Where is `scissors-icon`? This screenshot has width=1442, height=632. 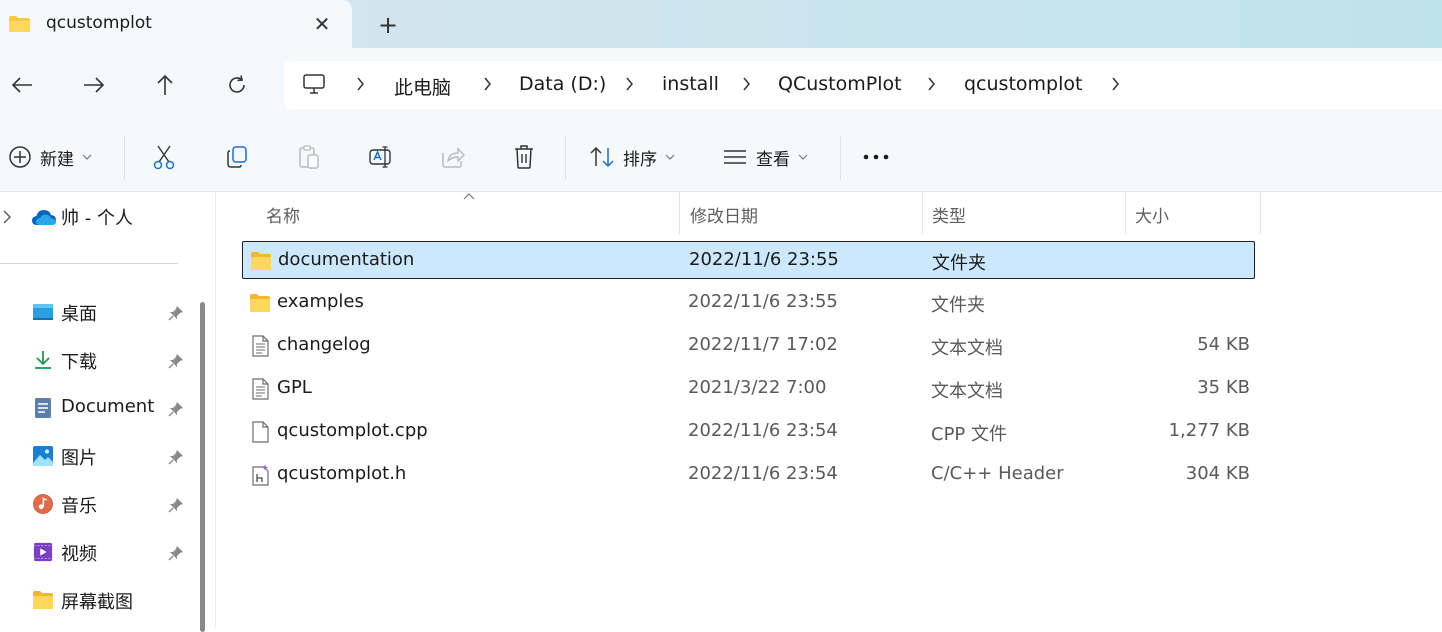
scissors-icon is located at coordinates (164, 157).